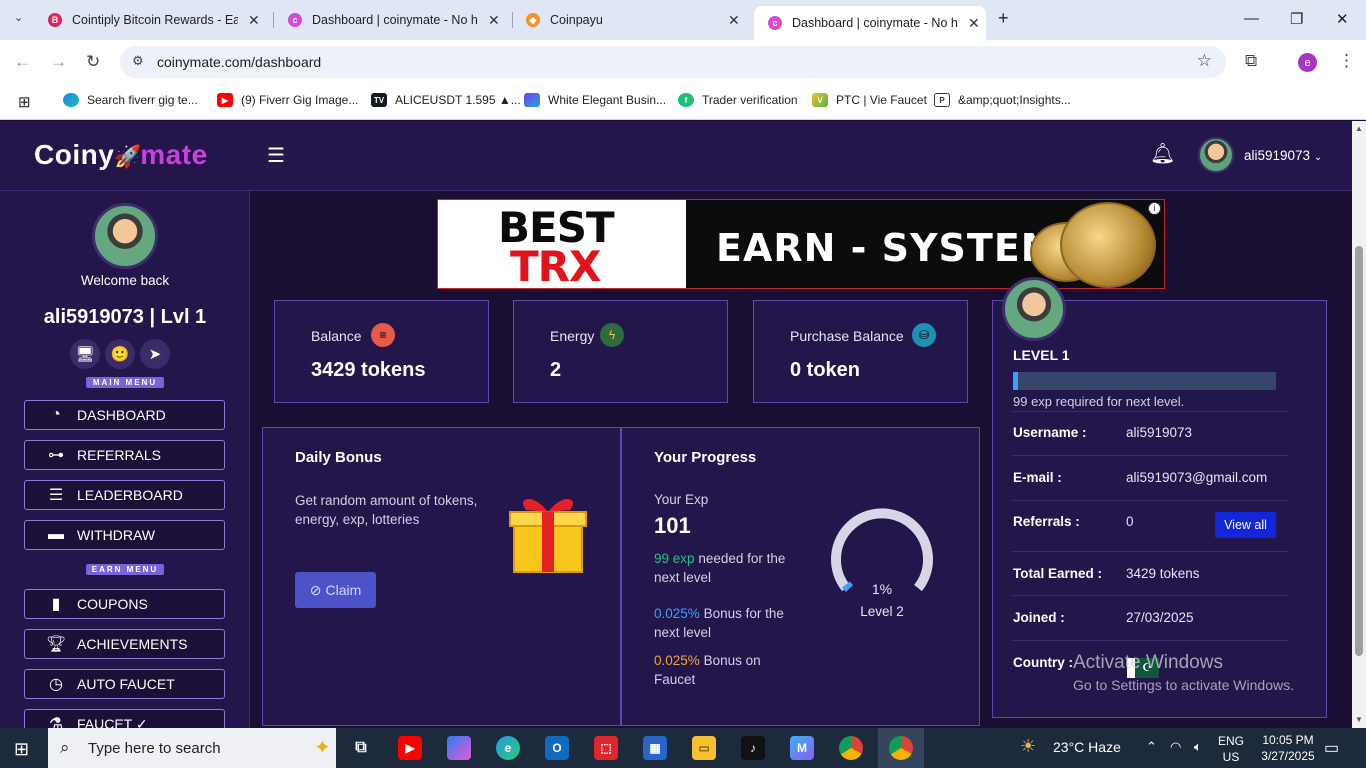 The width and height of the screenshot is (1366, 768). What do you see at coordinates (273, 20) in the screenshot?
I see `tab-separator` at bounding box center [273, 20].